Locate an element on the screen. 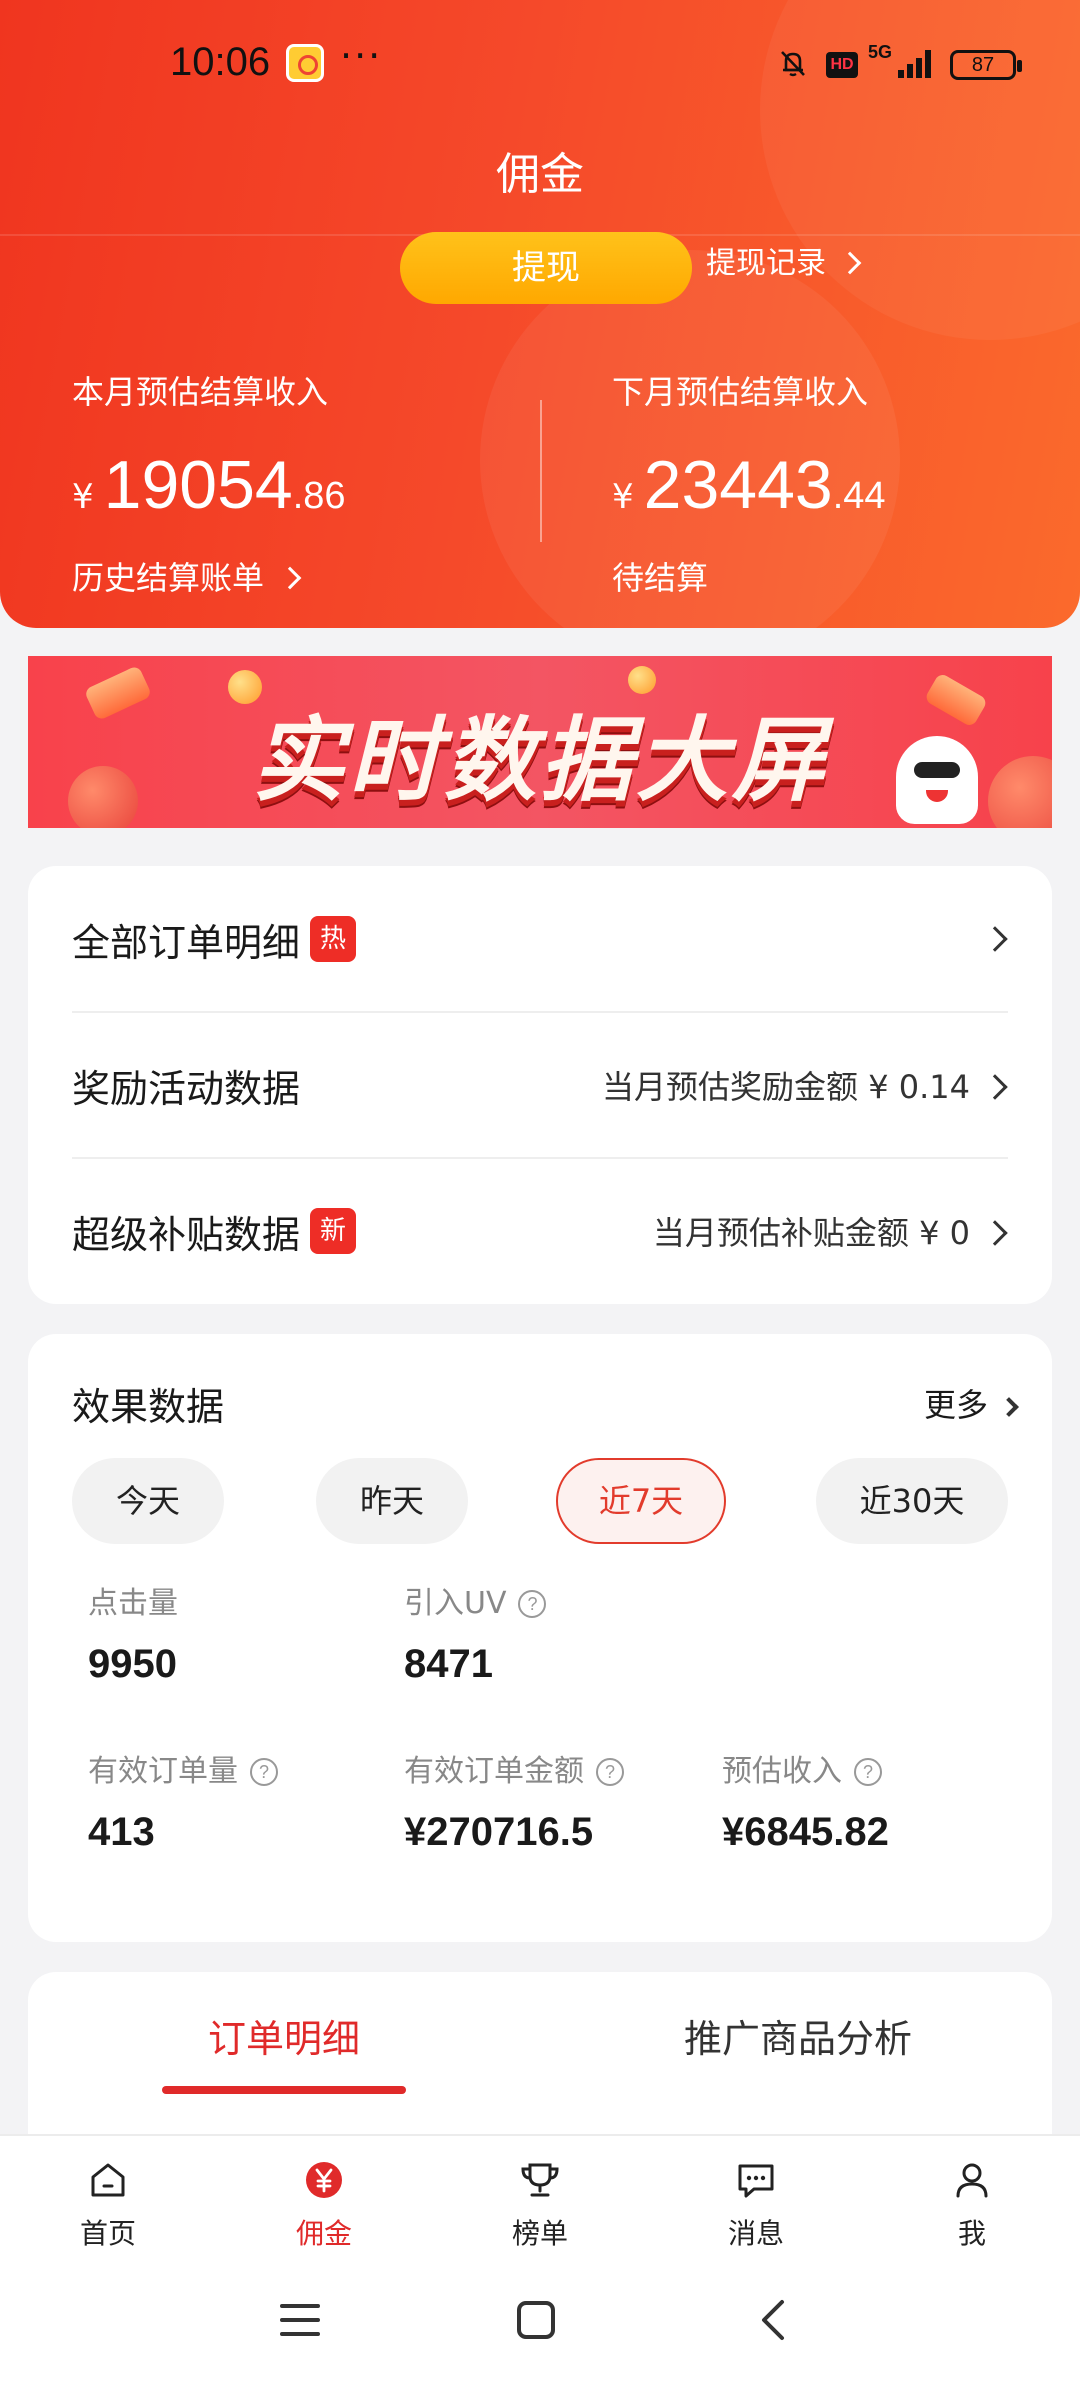 The height and width of the screenshot is (2400, 1080). divider is located at coordinates (541, 471).